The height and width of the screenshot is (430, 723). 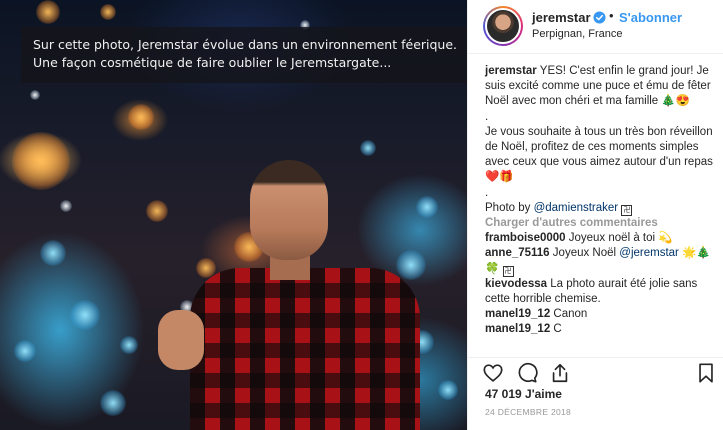 I want to click on plaid-shirt, so click(x=305, y=349).